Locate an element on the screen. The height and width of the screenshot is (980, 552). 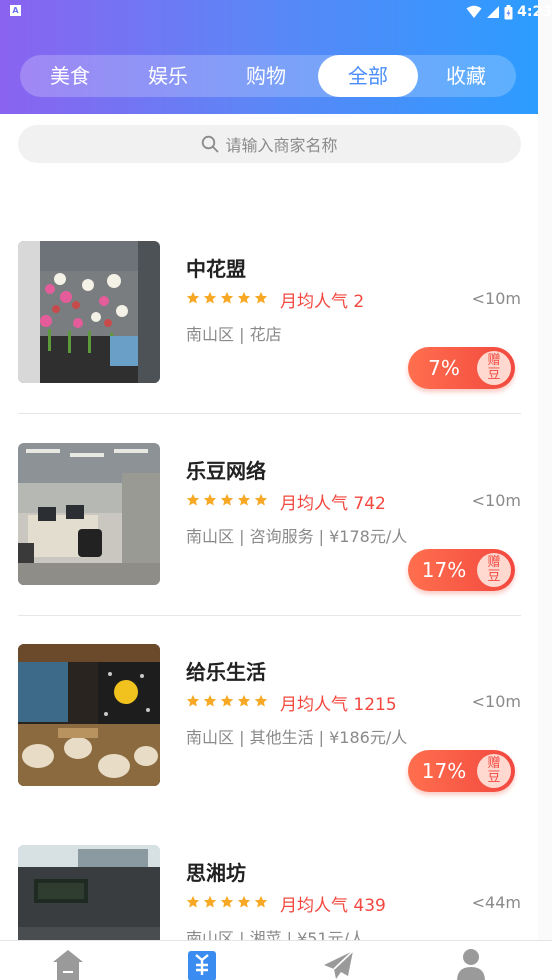
search-placeholder: 请输入商家名称 is located at coordinates (281, 145).